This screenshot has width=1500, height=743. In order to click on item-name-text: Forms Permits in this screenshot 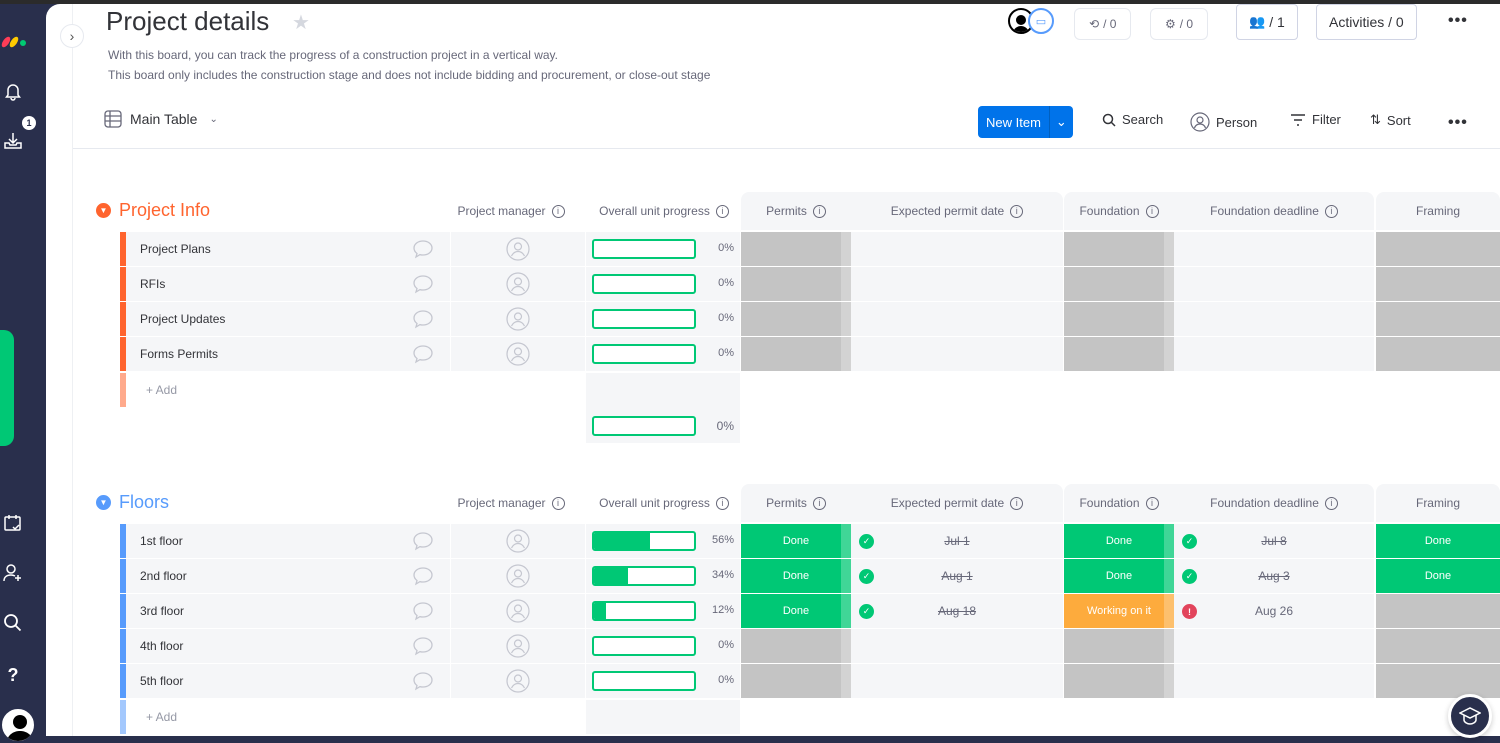, I will do `click(179, 354)`.